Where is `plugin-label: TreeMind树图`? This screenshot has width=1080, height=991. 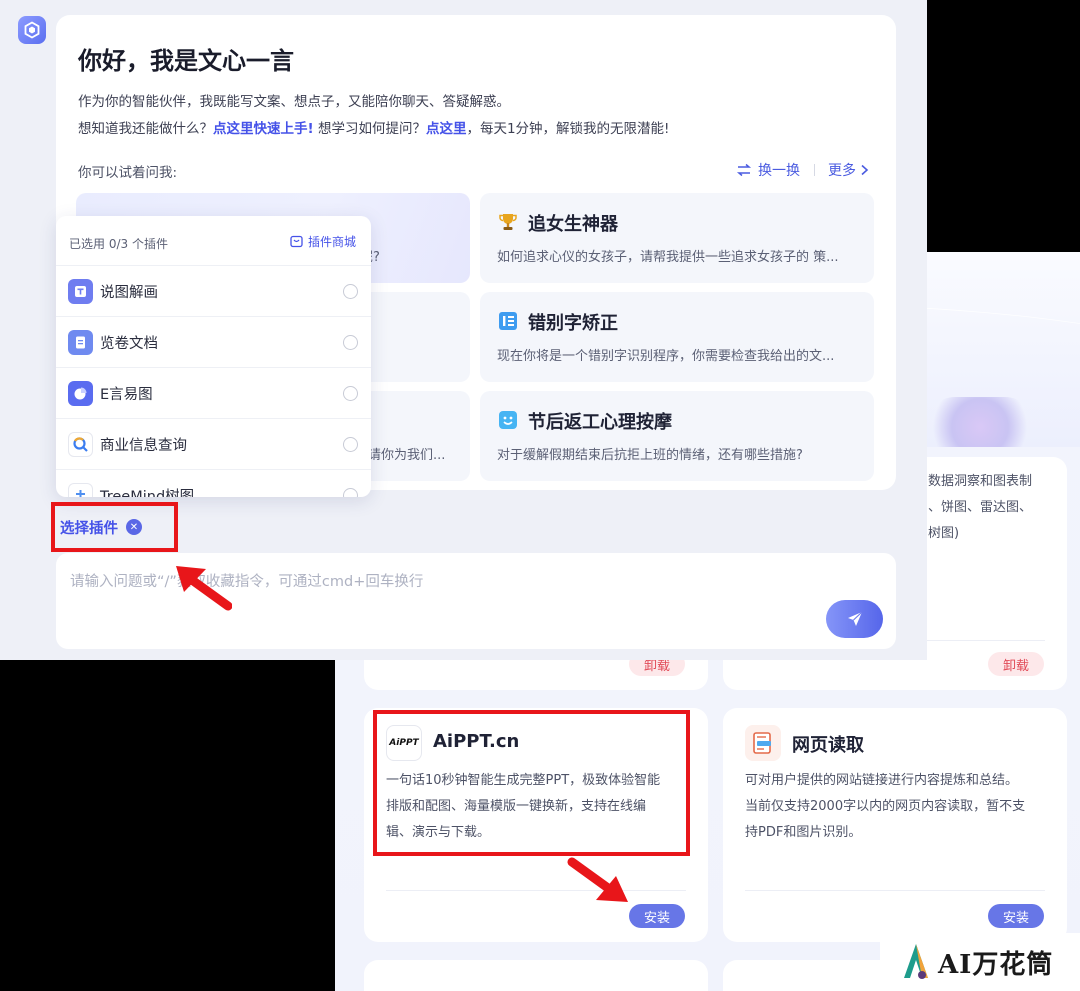
plugin-label: TreeMind树图 is located at coordinates (147, 493).